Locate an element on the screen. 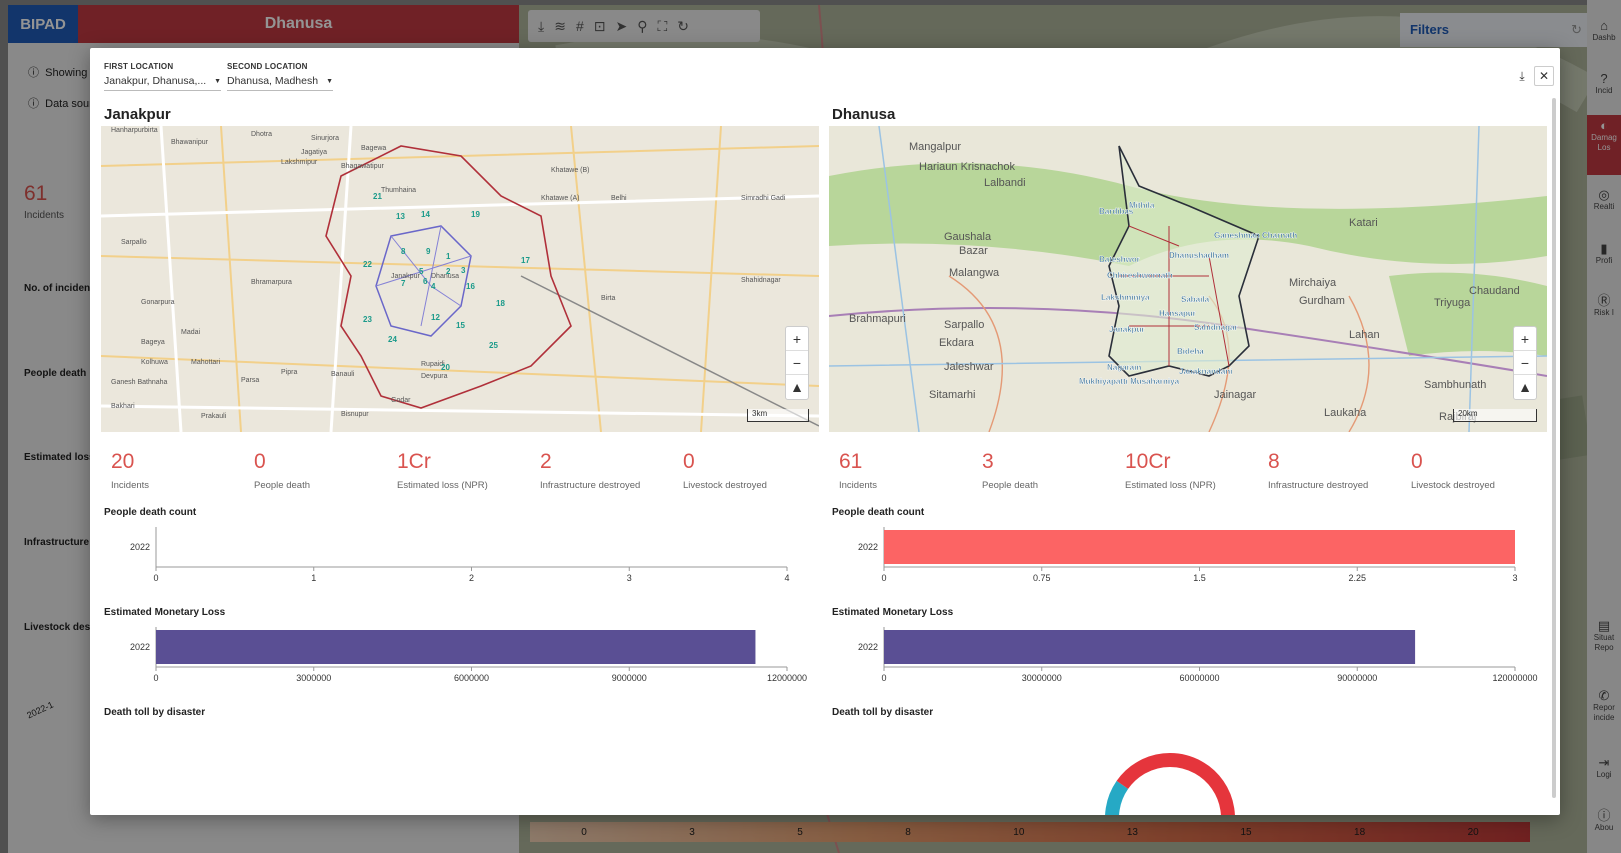  x-tick-label: 60000000 is located at coordinates (1199, 678).